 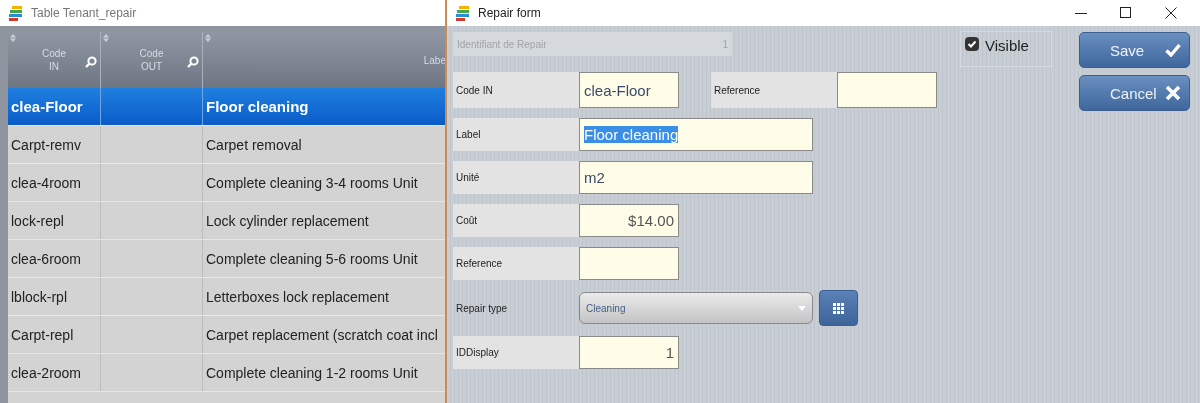 I want to click on table-cell: Carpt-remv, so click(x=46, y=144).